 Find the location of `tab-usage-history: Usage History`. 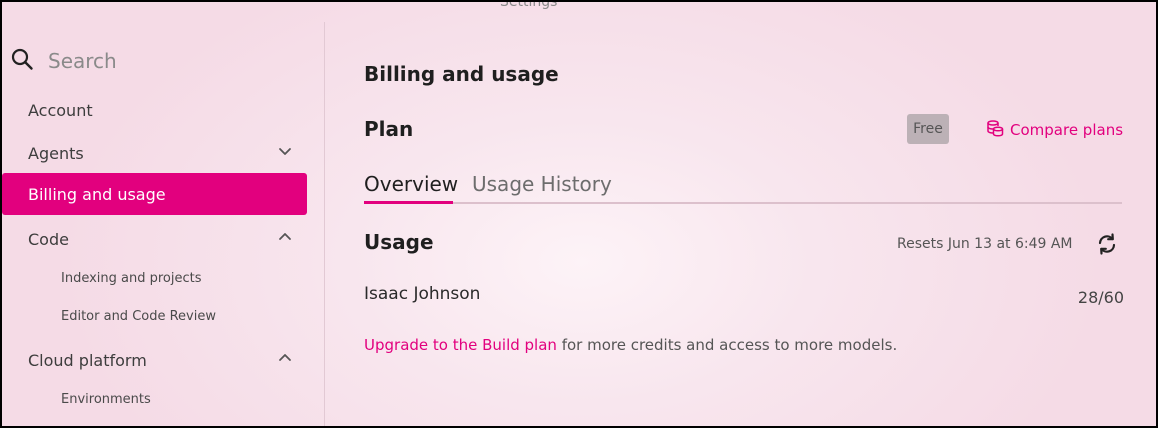

tab-usage-history: Usage History is located at coordinates (542, 184).